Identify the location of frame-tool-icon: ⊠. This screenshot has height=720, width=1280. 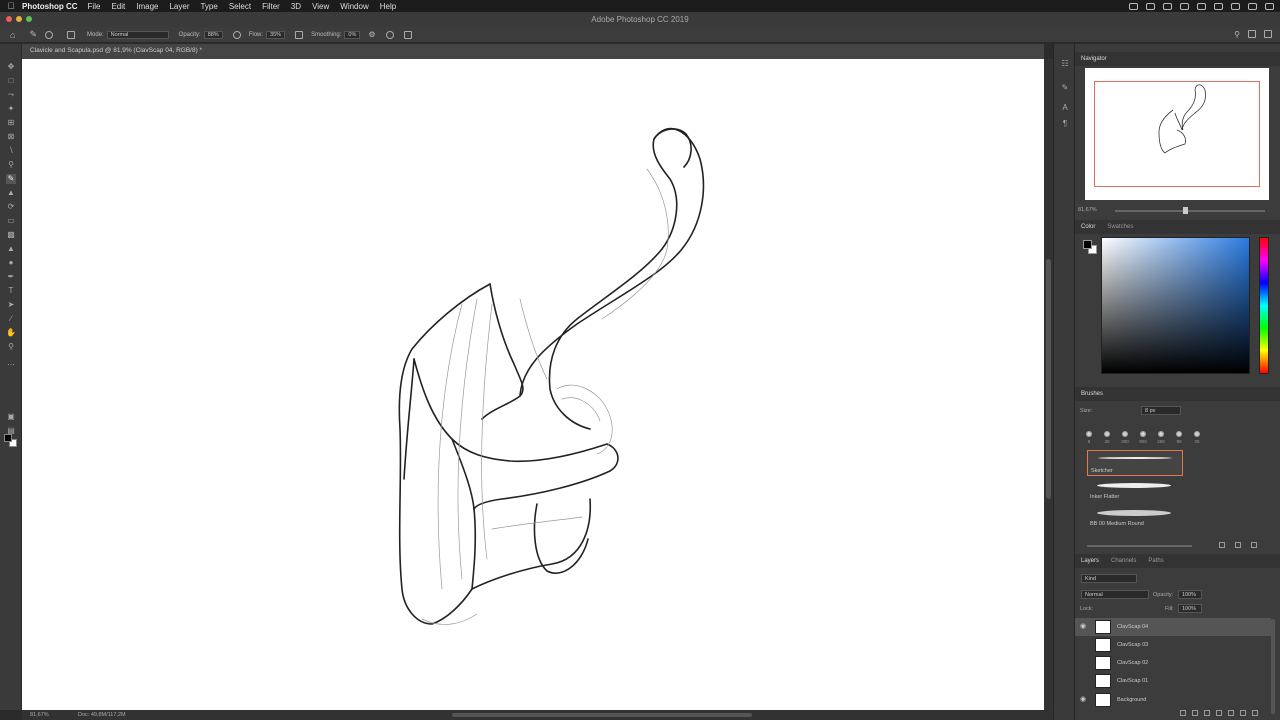
(11, 137).